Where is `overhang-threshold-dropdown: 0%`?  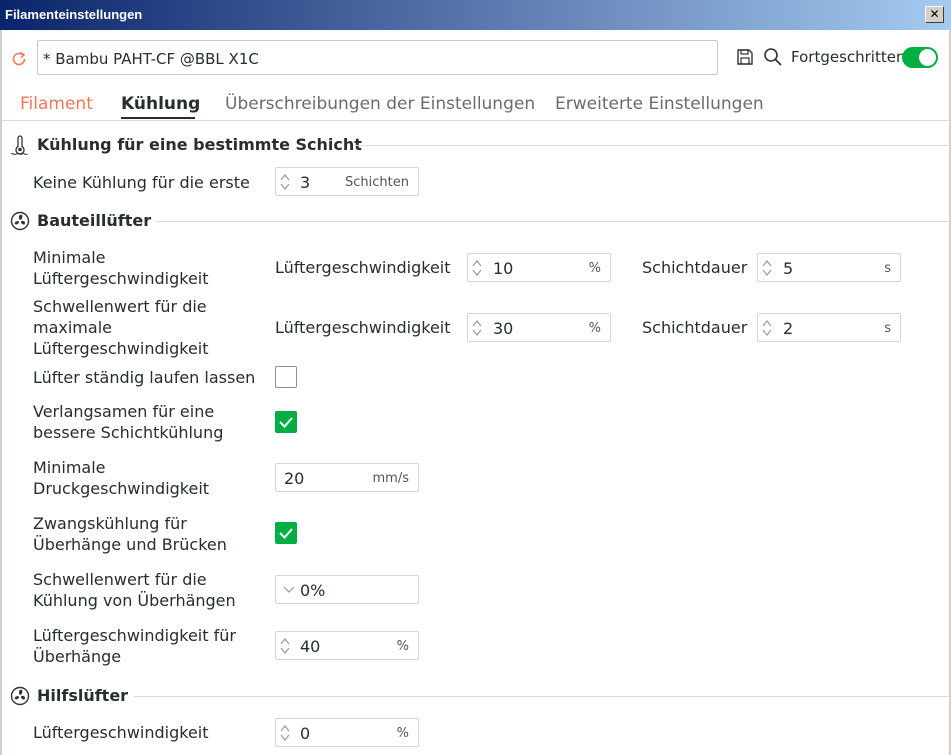 overhang-threshold-dropdown: 0% is located at coordinates (347, 589).